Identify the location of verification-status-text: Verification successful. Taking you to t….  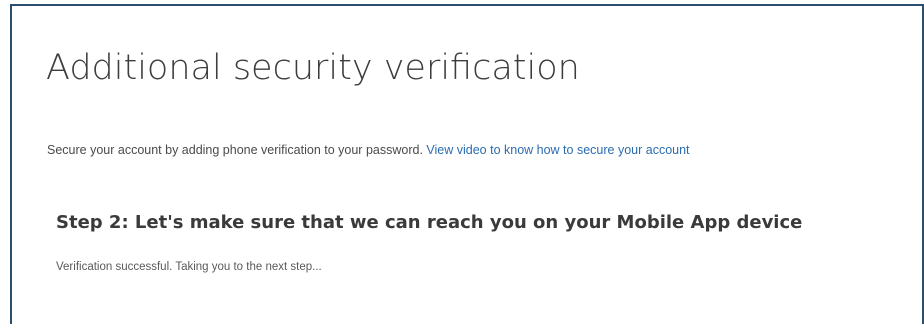
(189, 267).